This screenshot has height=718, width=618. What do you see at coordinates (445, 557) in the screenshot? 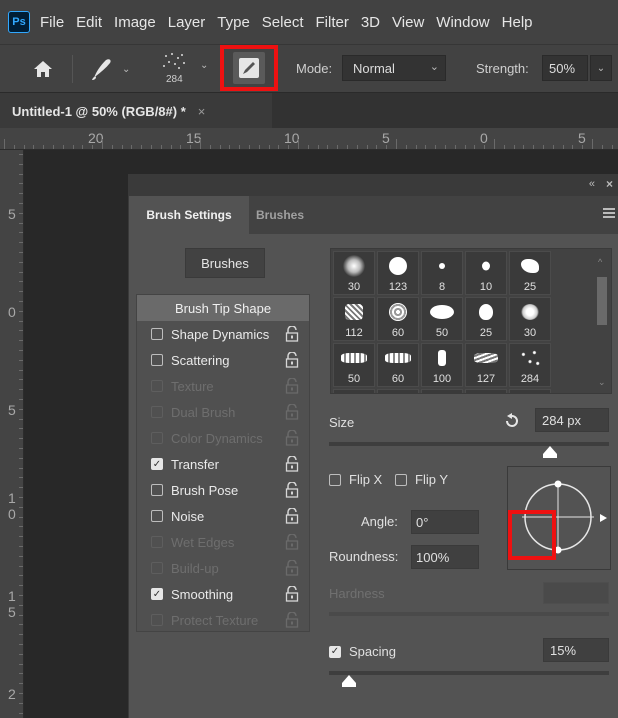
I see `roundness-input: 100%` at bounding box center [445, 557].